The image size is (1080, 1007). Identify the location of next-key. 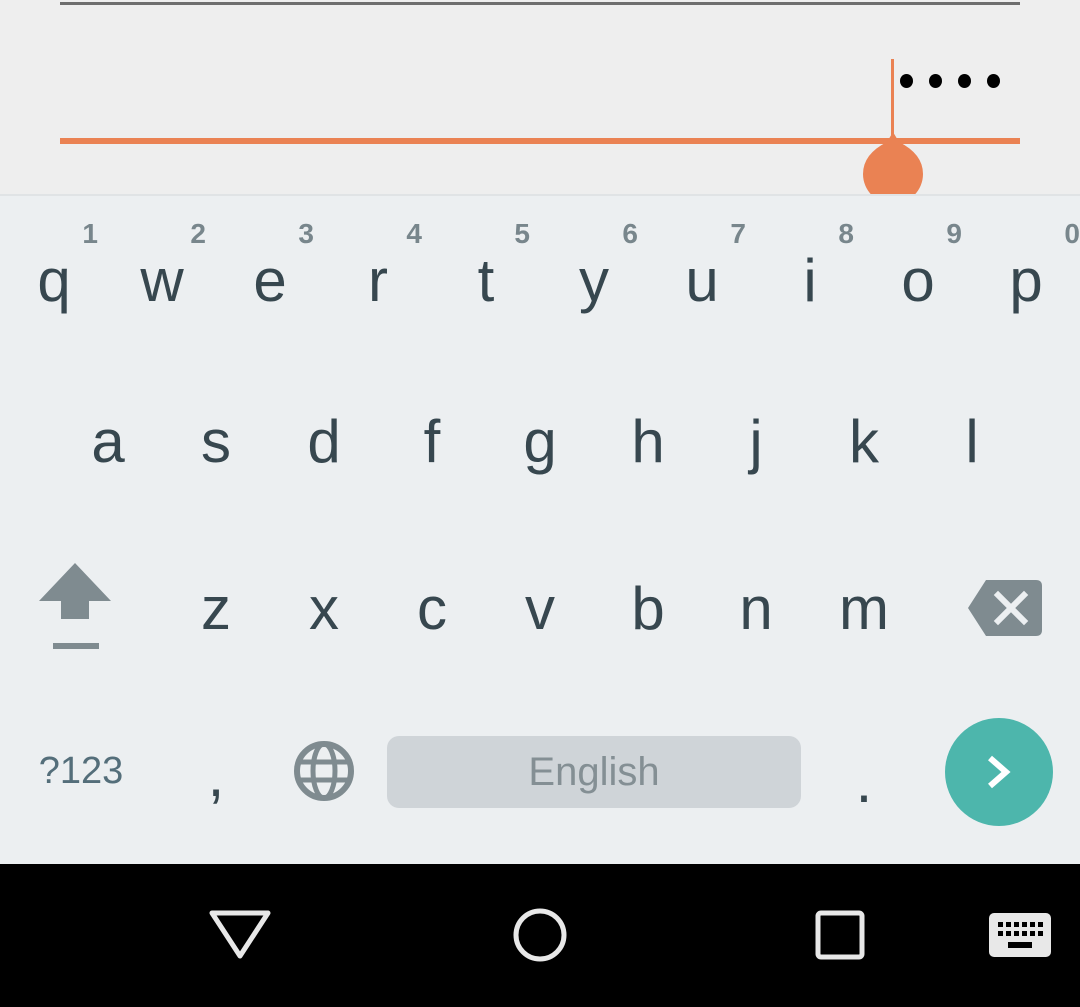
(999, 772).